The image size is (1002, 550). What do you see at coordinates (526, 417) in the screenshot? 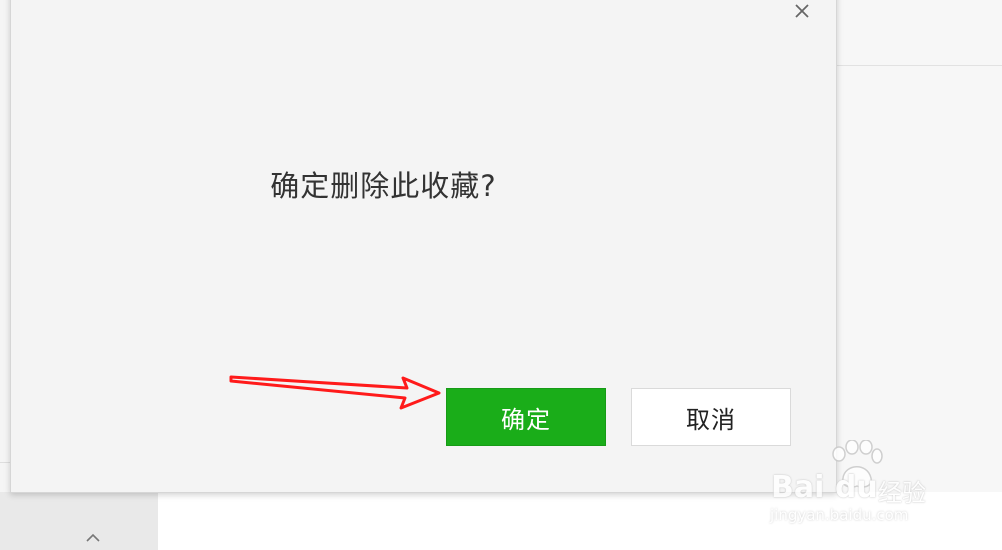
I see `confirm-button: 确定` at bounding box center [526, 417].